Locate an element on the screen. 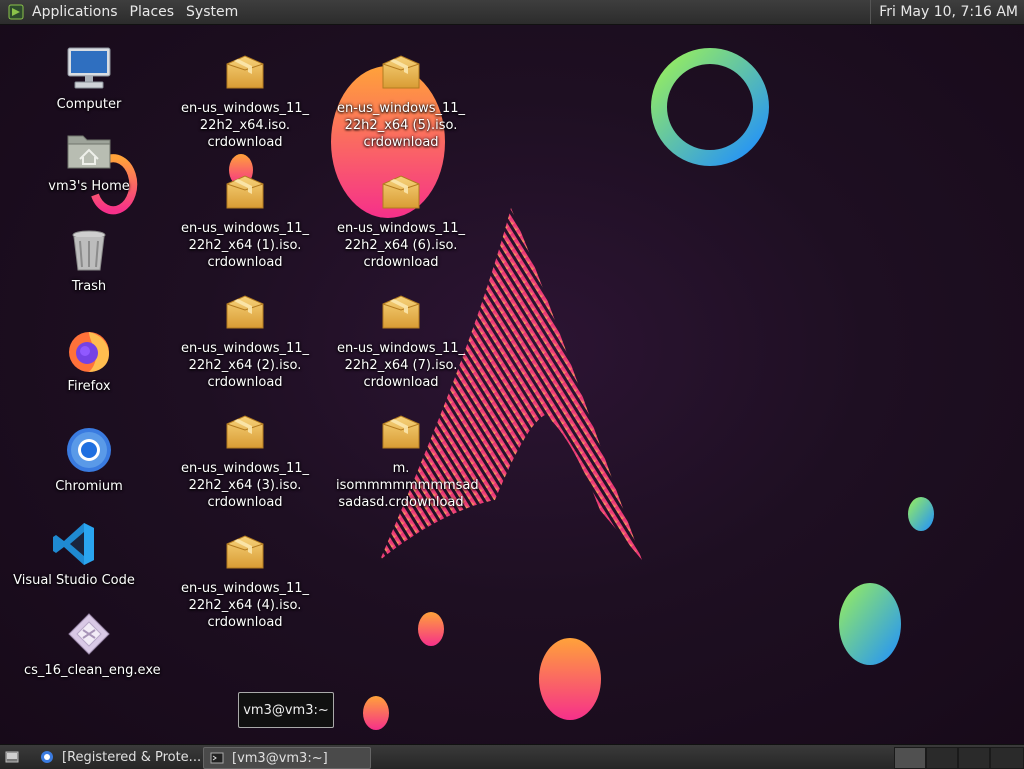  desktop-icon-vscode: Visual Studio Code is located at coordinates (74, 554).